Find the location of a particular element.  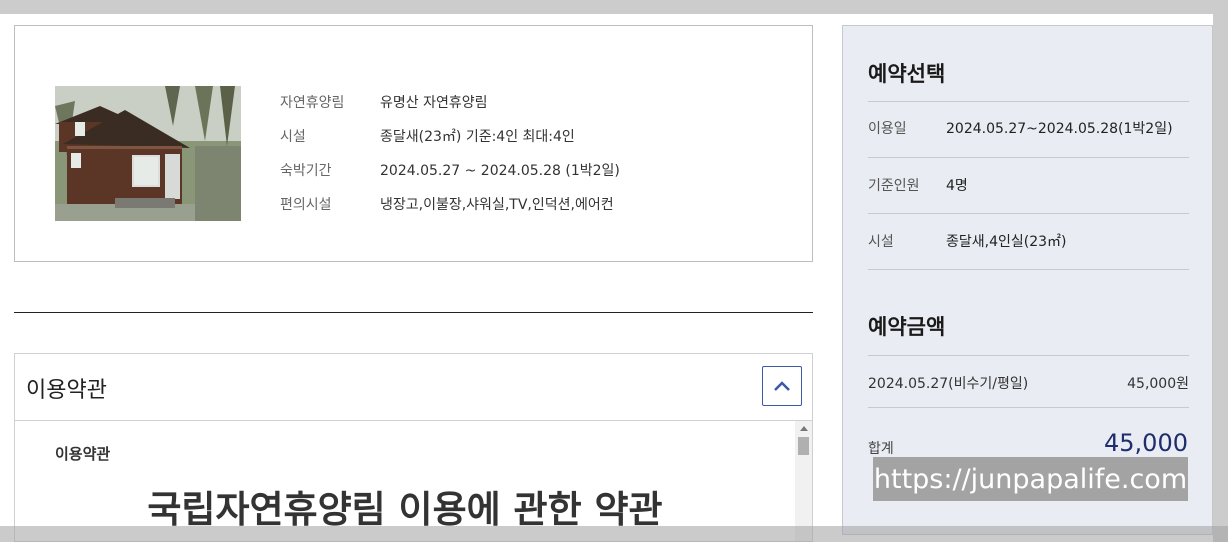

info-value: 냉장고,이불장,샤워실,TV,인덕션,에어컨 is located at coordinates (497, 205).